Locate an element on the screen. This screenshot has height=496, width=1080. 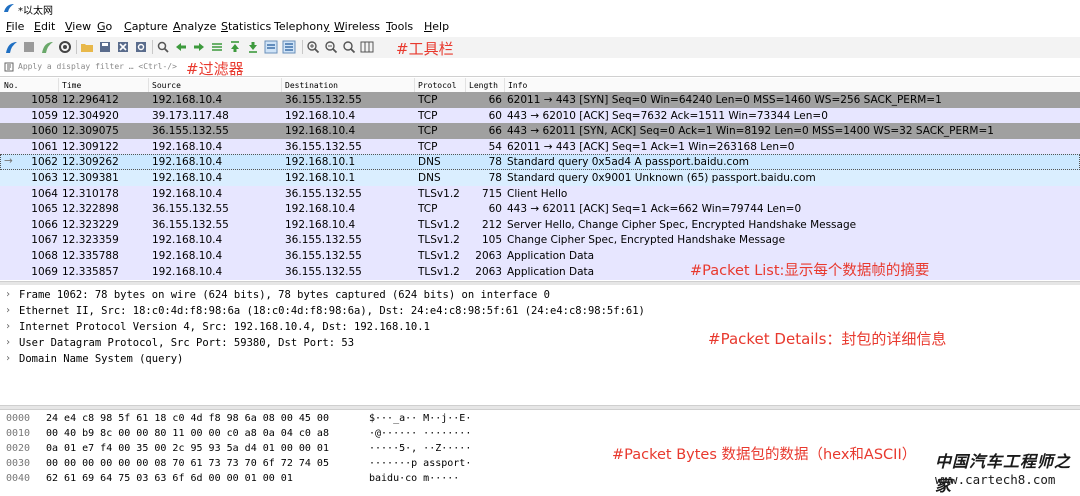
column-header-info: Info is located at coordinates (517, 85).